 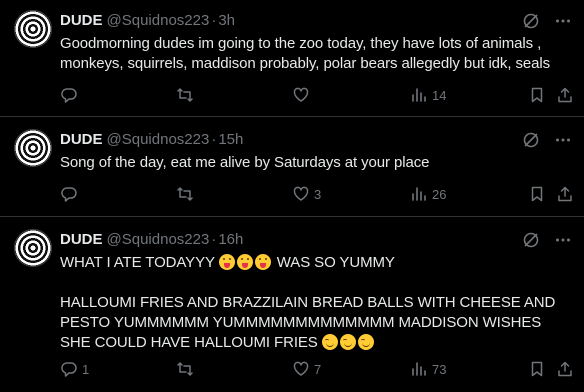 I want to click on like-count: 7, so click(x=318, y=369).